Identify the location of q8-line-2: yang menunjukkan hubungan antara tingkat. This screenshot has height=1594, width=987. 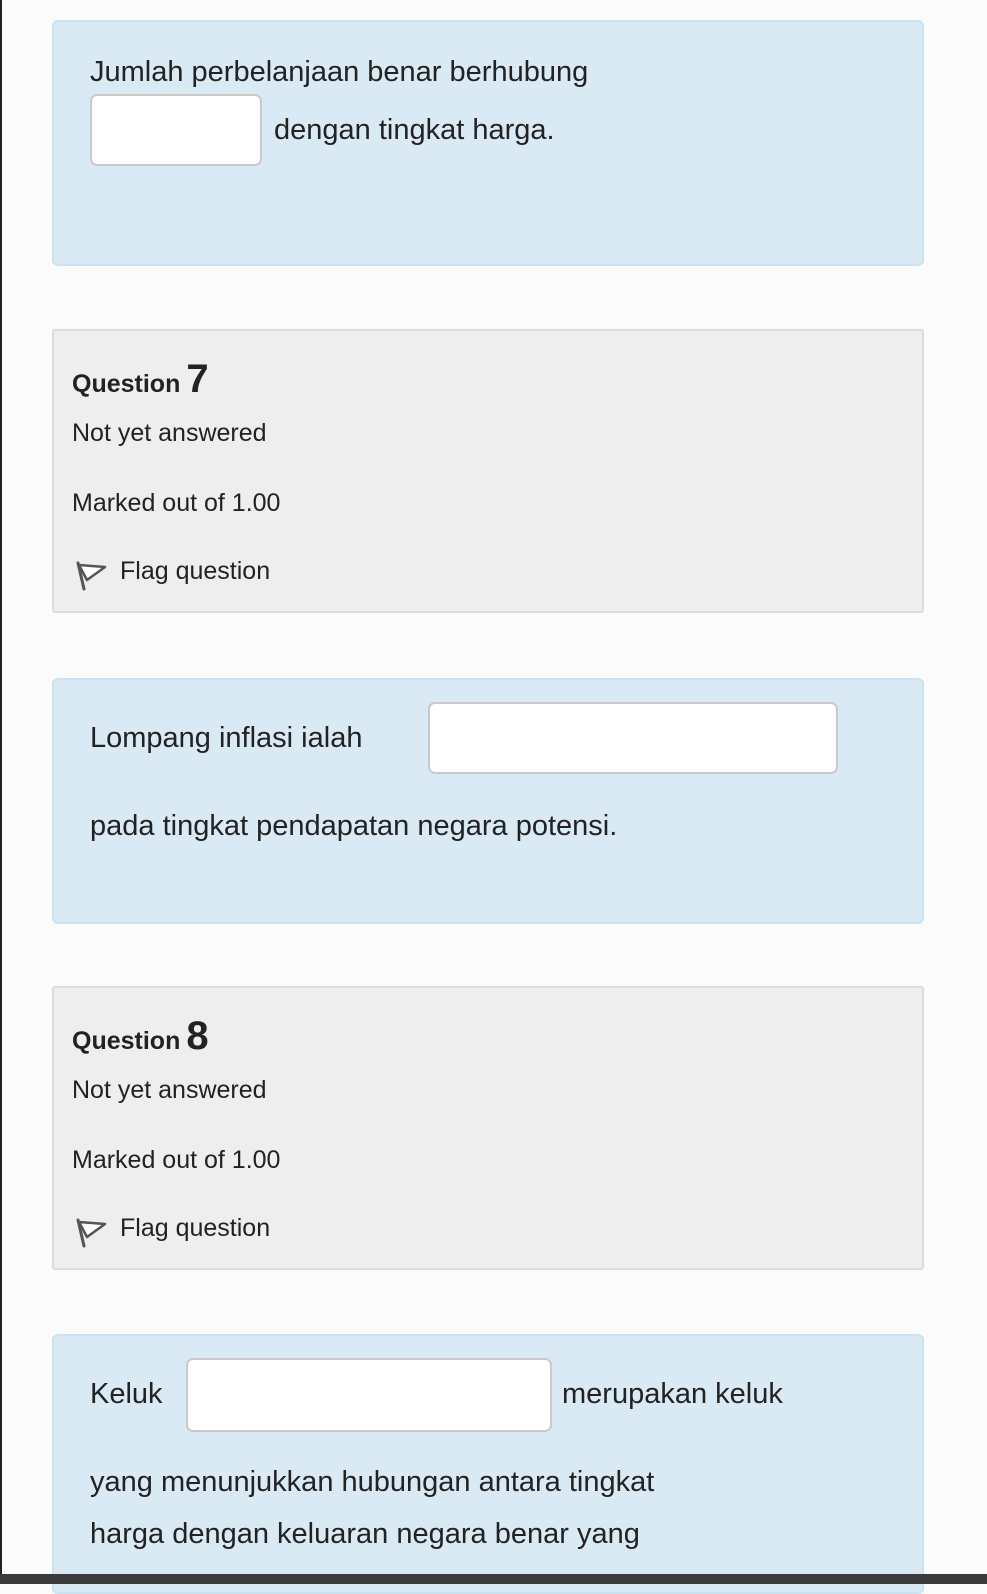
(372, 1482).